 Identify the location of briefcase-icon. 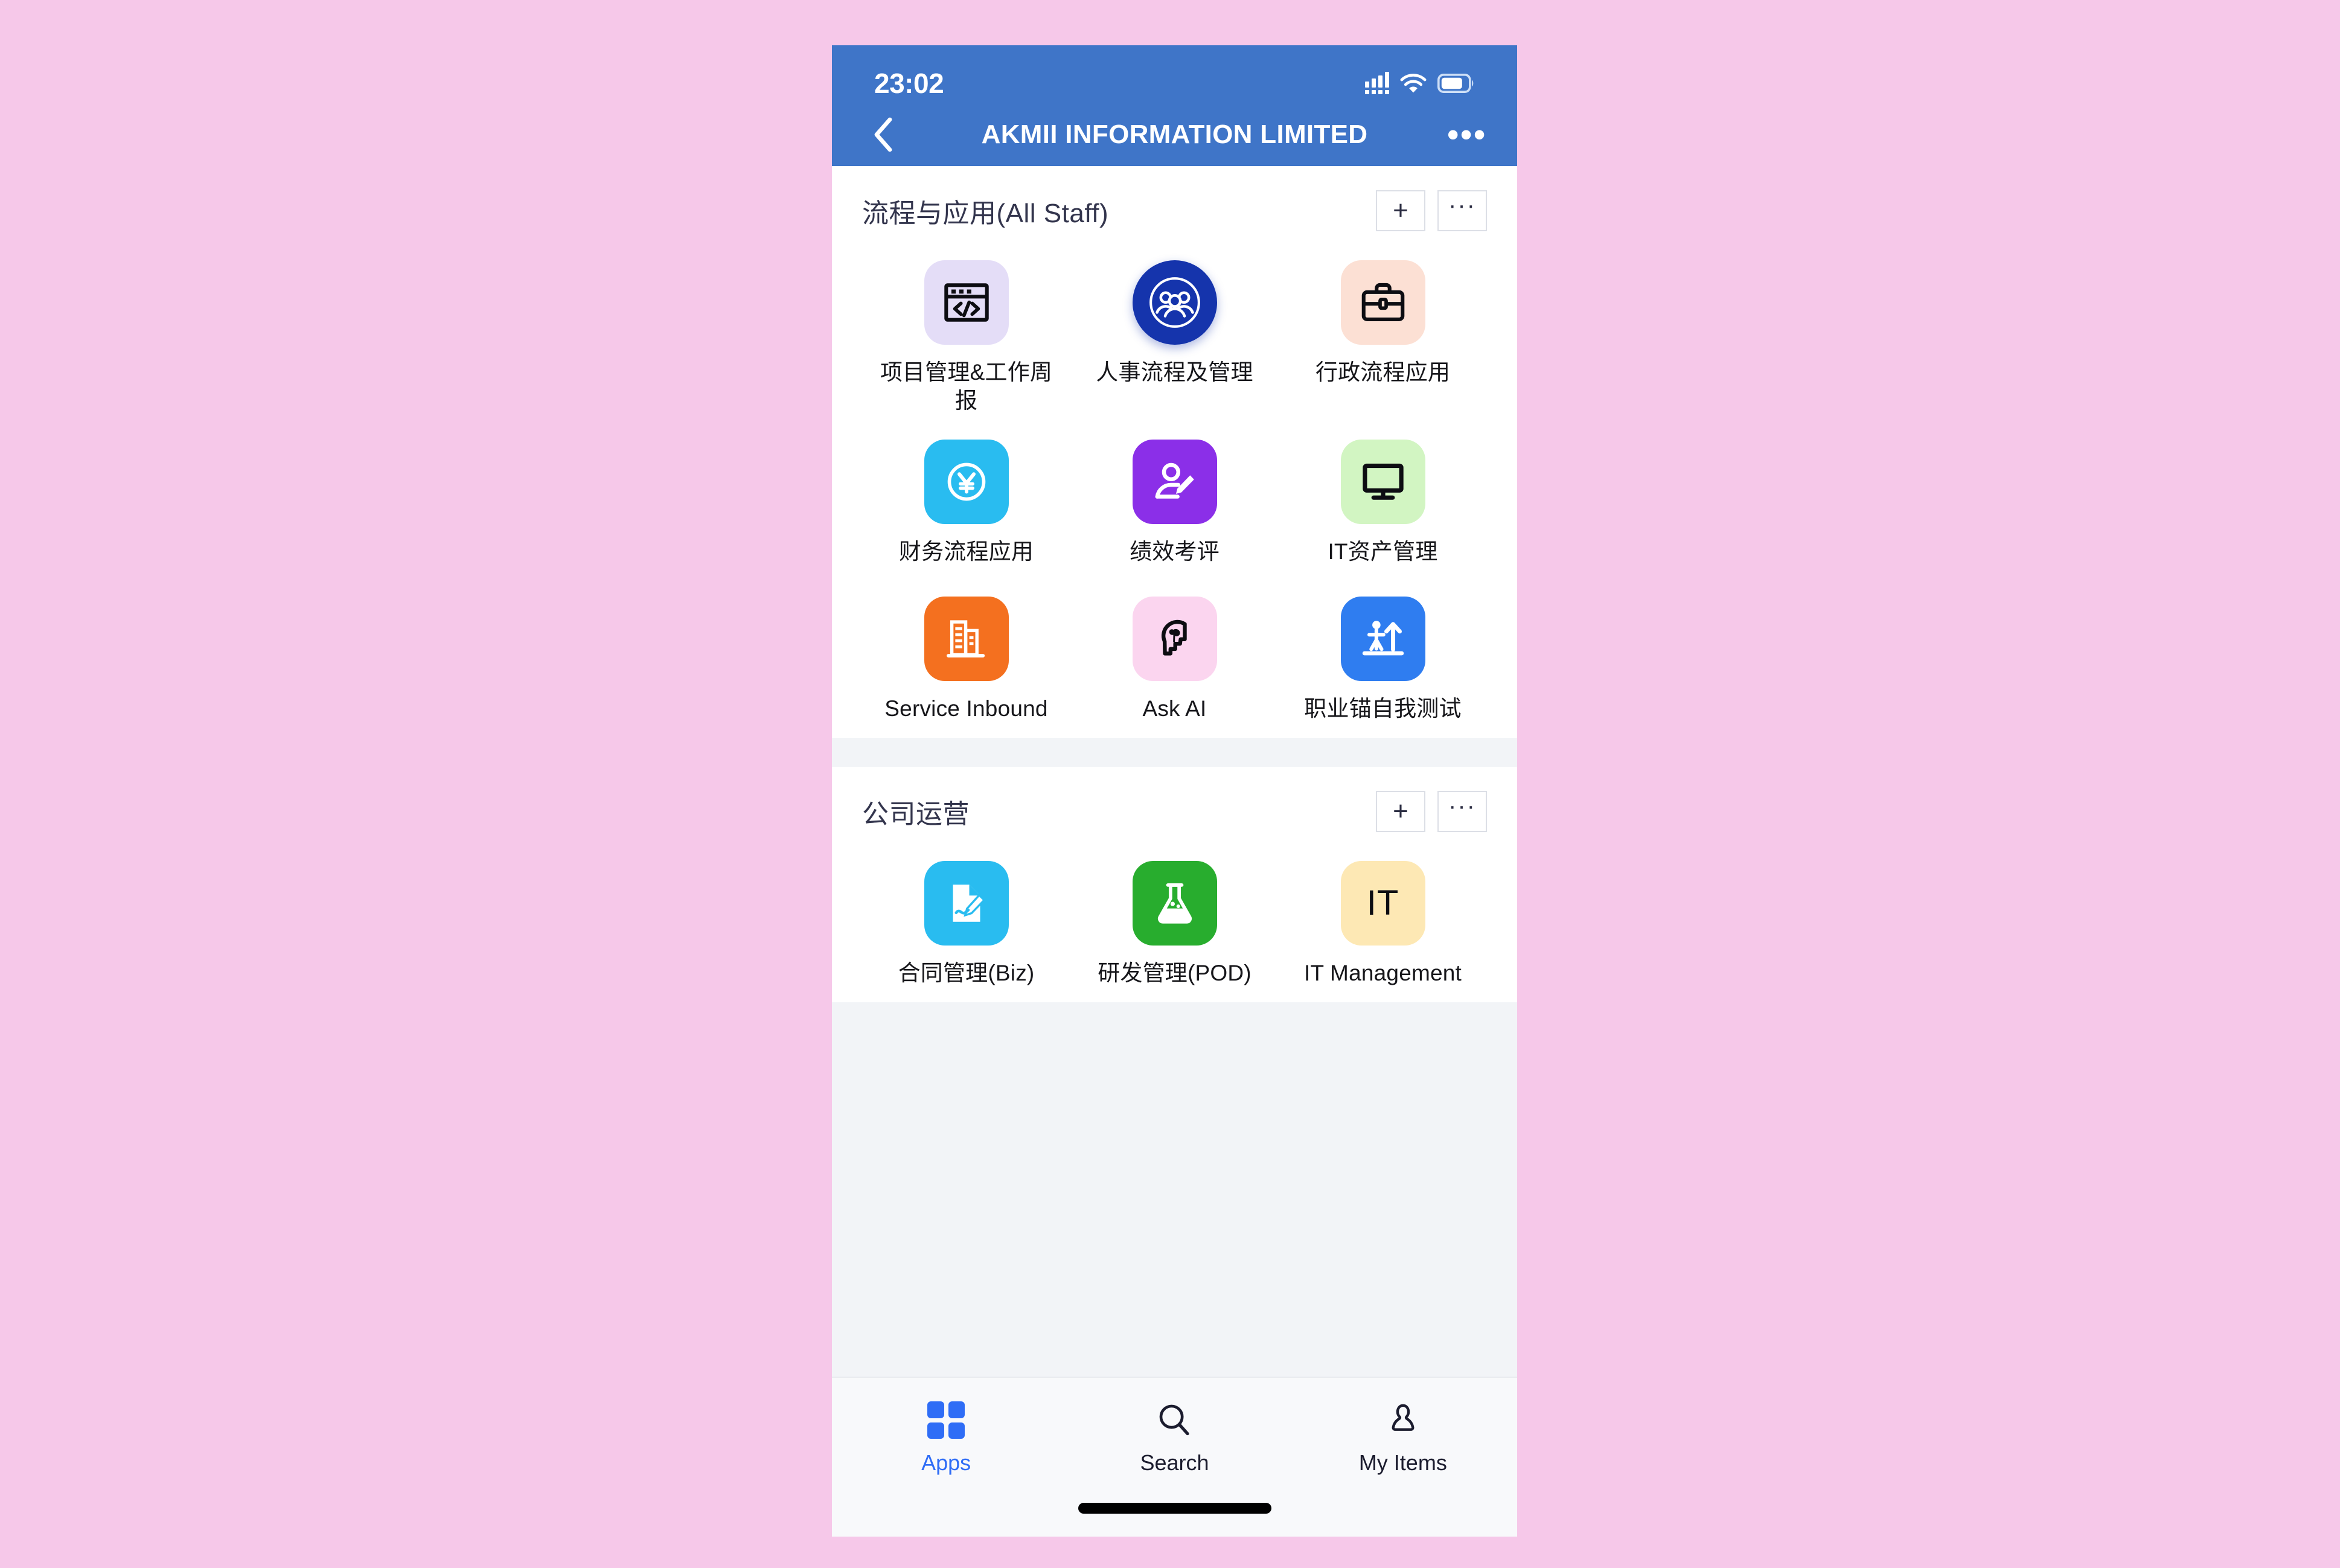
(1382, 302).